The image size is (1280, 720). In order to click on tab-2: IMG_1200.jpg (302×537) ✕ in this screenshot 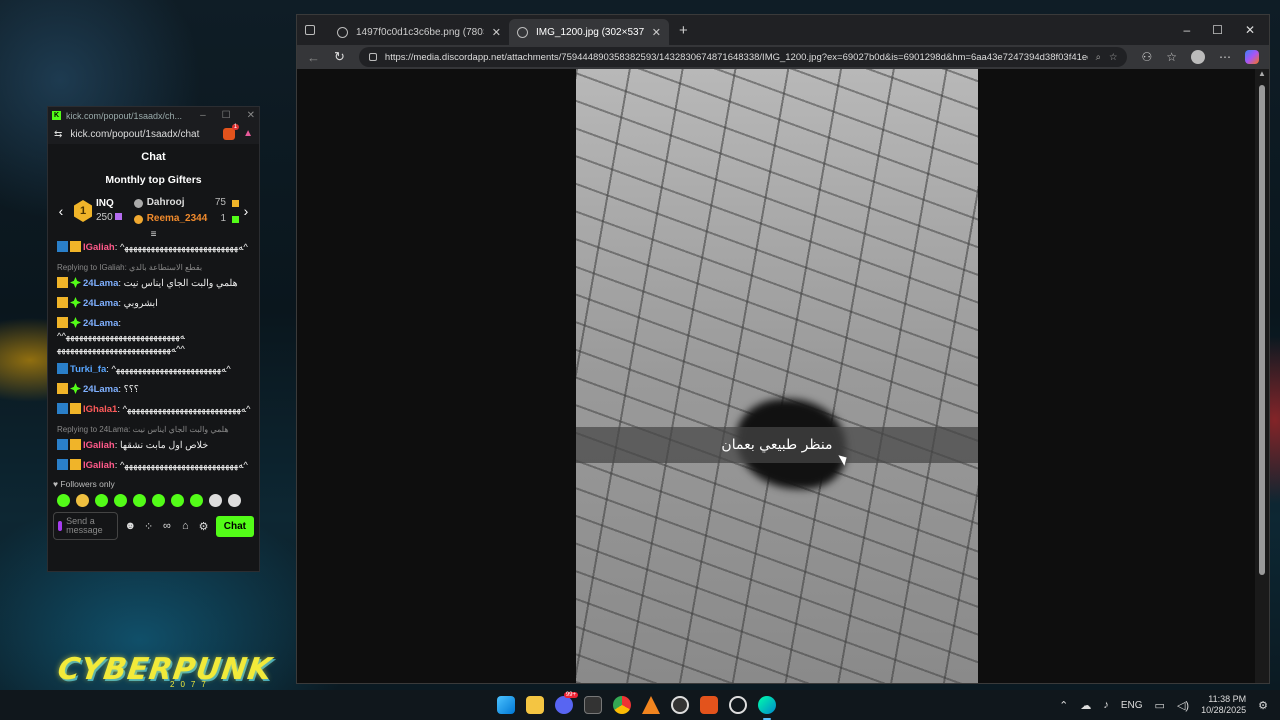, I will do `click(589, 32)`.